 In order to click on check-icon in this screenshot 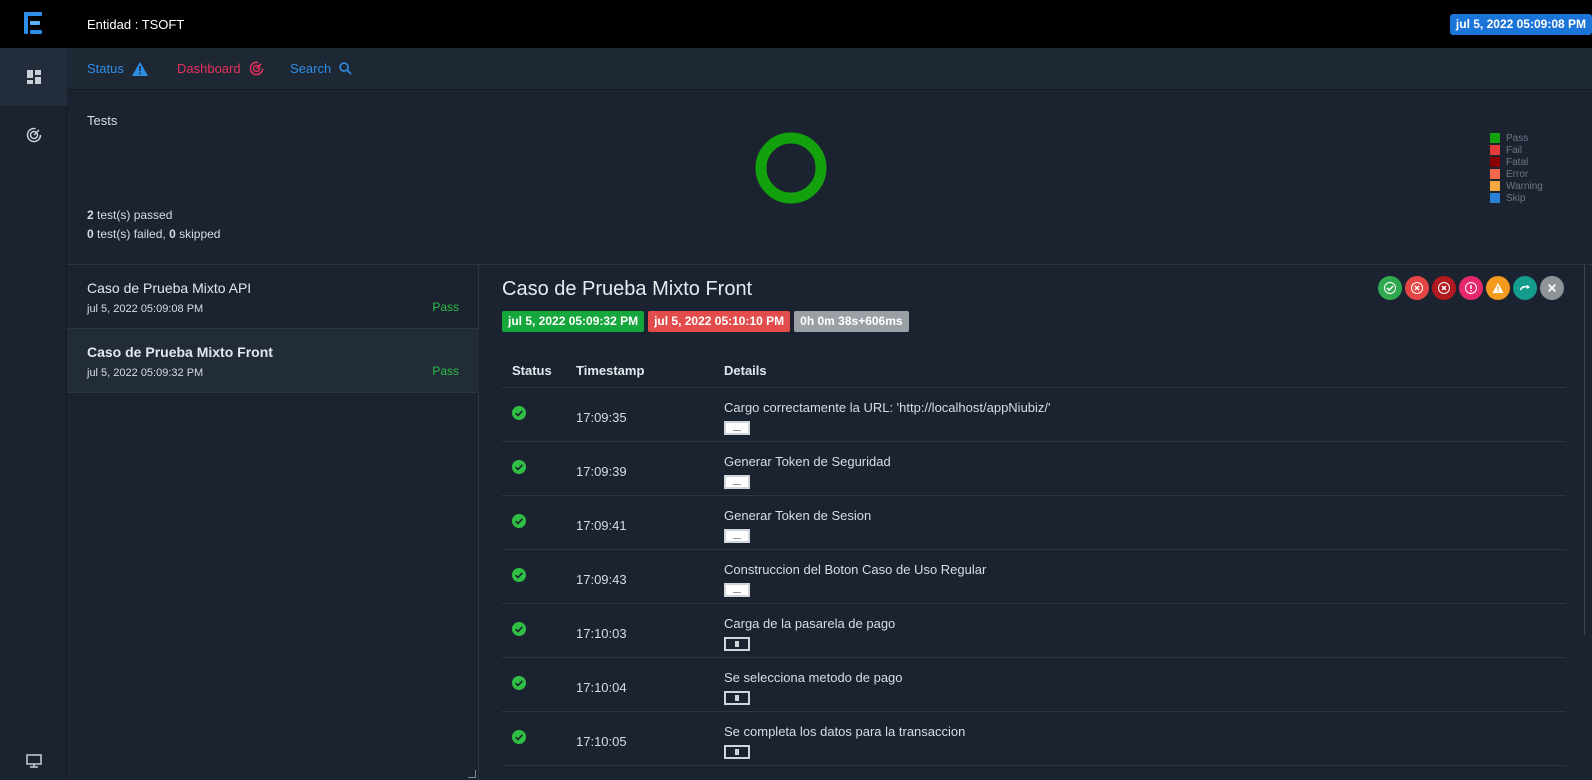, I will do `click(1390, 288)`.